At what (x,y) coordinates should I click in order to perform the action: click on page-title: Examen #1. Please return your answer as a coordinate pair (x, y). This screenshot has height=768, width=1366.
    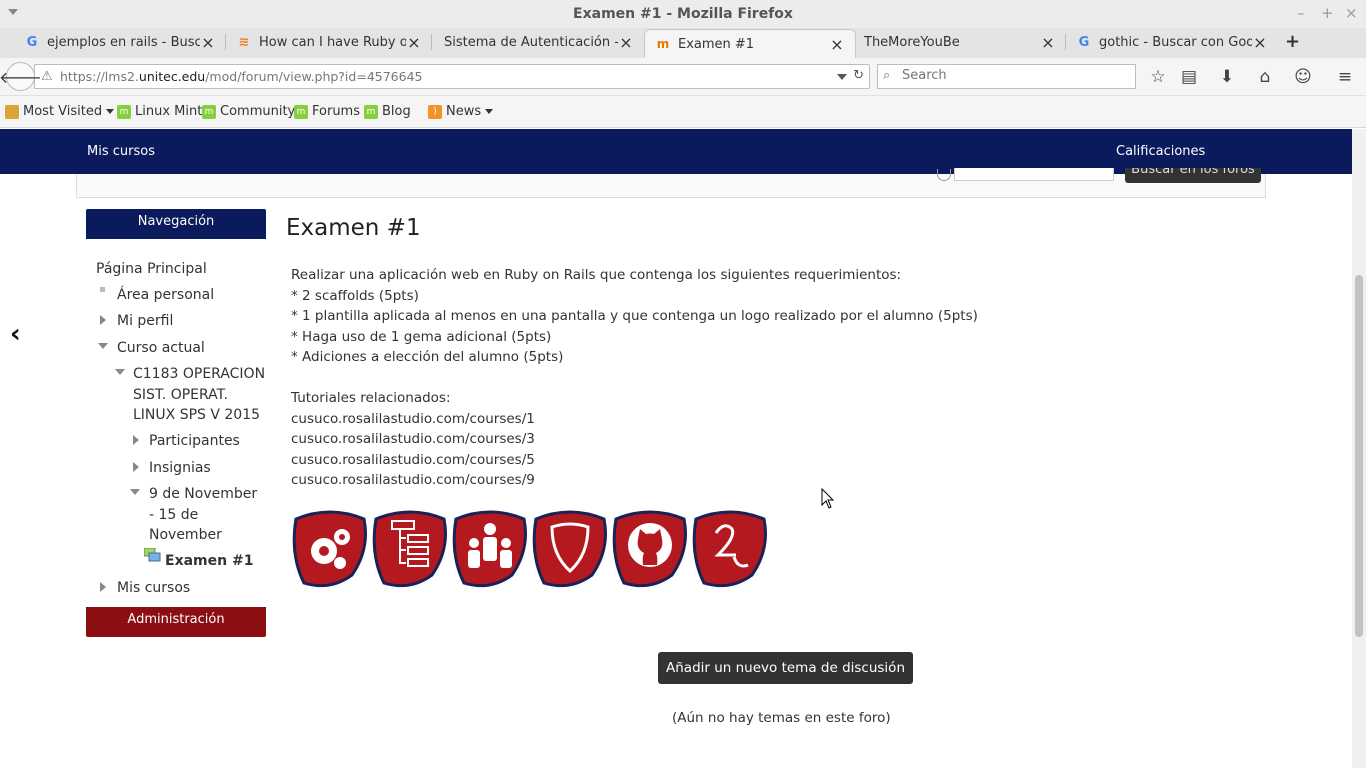
    Looking at the image, I should click on (353, 228).